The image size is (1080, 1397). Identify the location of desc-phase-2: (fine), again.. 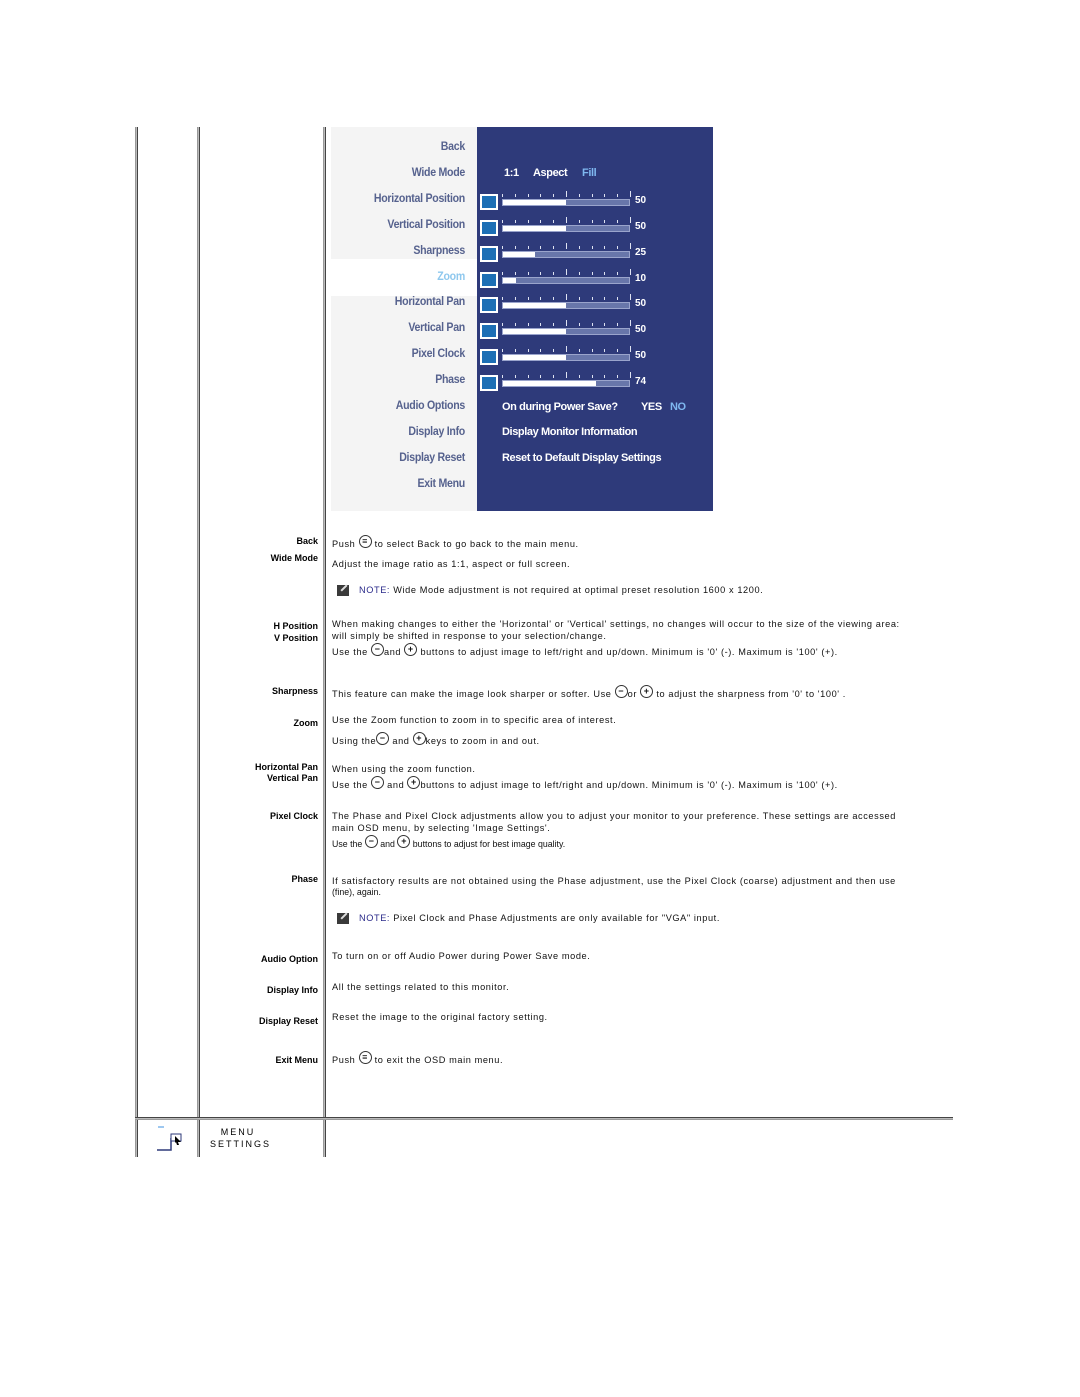
(356, 892).